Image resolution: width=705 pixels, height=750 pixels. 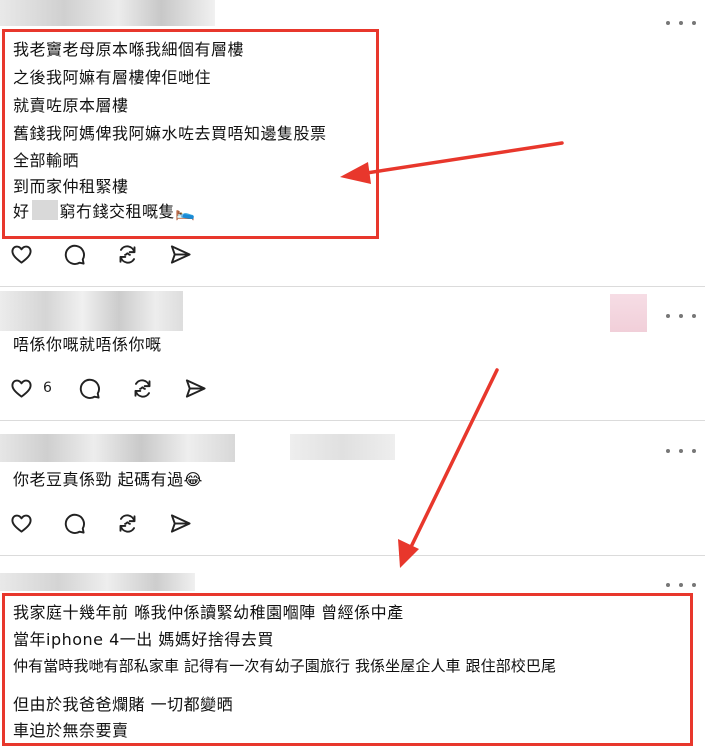 What do you see at coordinates (408, 553) in the screenshot?
I see `annotation-arrow-2-head` at bounding box center [408, 553].